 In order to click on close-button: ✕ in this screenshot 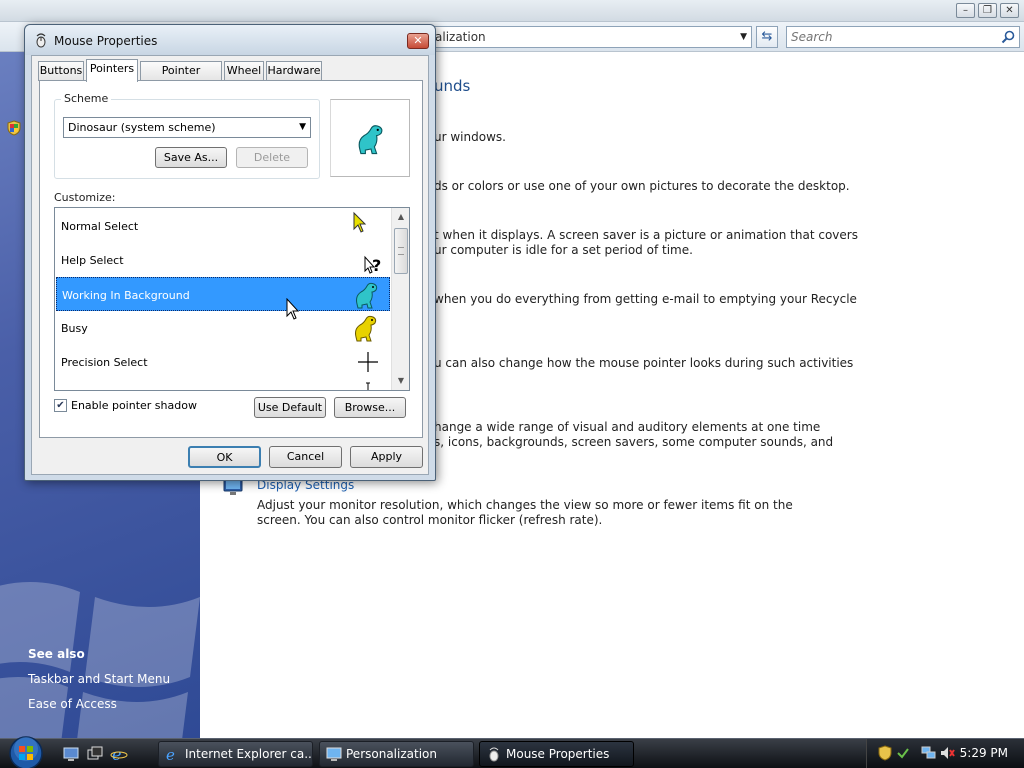, I will do `click(1009, 10)`.